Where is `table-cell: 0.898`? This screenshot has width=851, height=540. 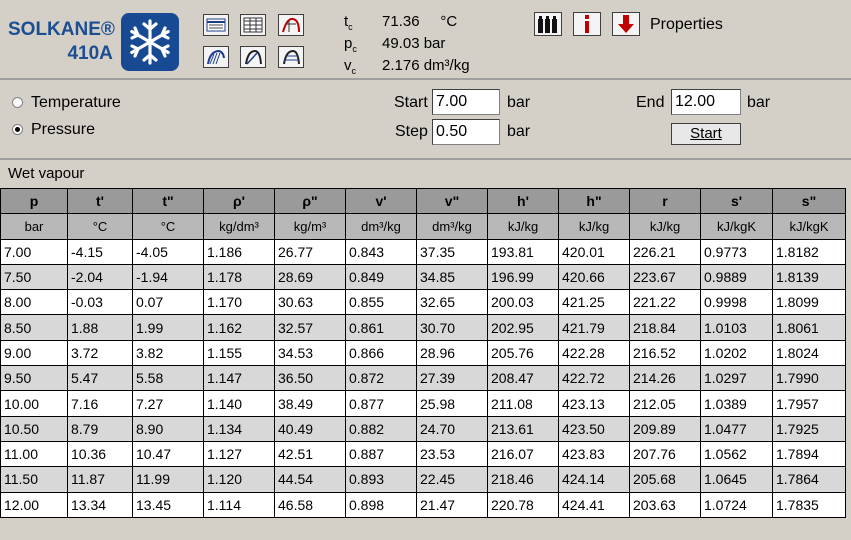 table-cell: 0.898 is located at coordinates (381, 504).